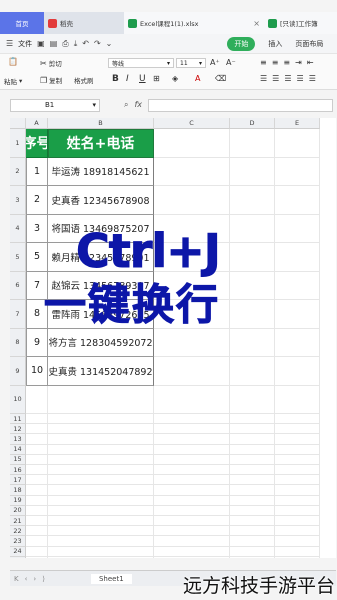 The image size is (337, 600). Describe the element at coordinates (194, 23) in the screenshot. I see `tab-excel-file: Excel课程1(1).xlsx ×` at that location.